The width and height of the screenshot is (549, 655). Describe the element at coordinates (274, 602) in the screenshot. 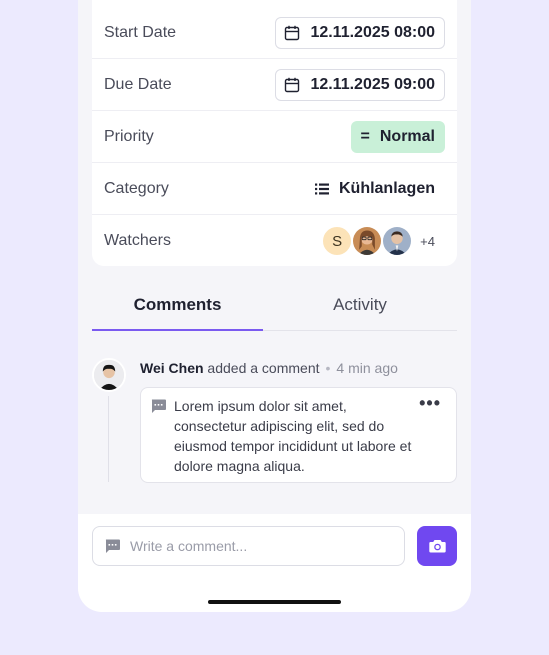

I see `home-indicator` at that location.